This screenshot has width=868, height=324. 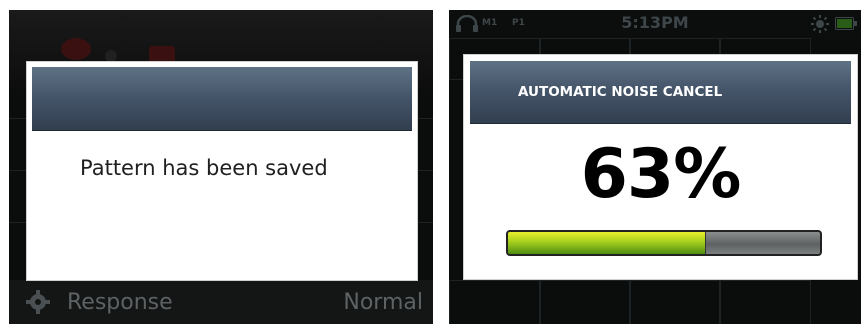 I want to click on saved-message: Pattern has been saved, so click(x=204, y=168).